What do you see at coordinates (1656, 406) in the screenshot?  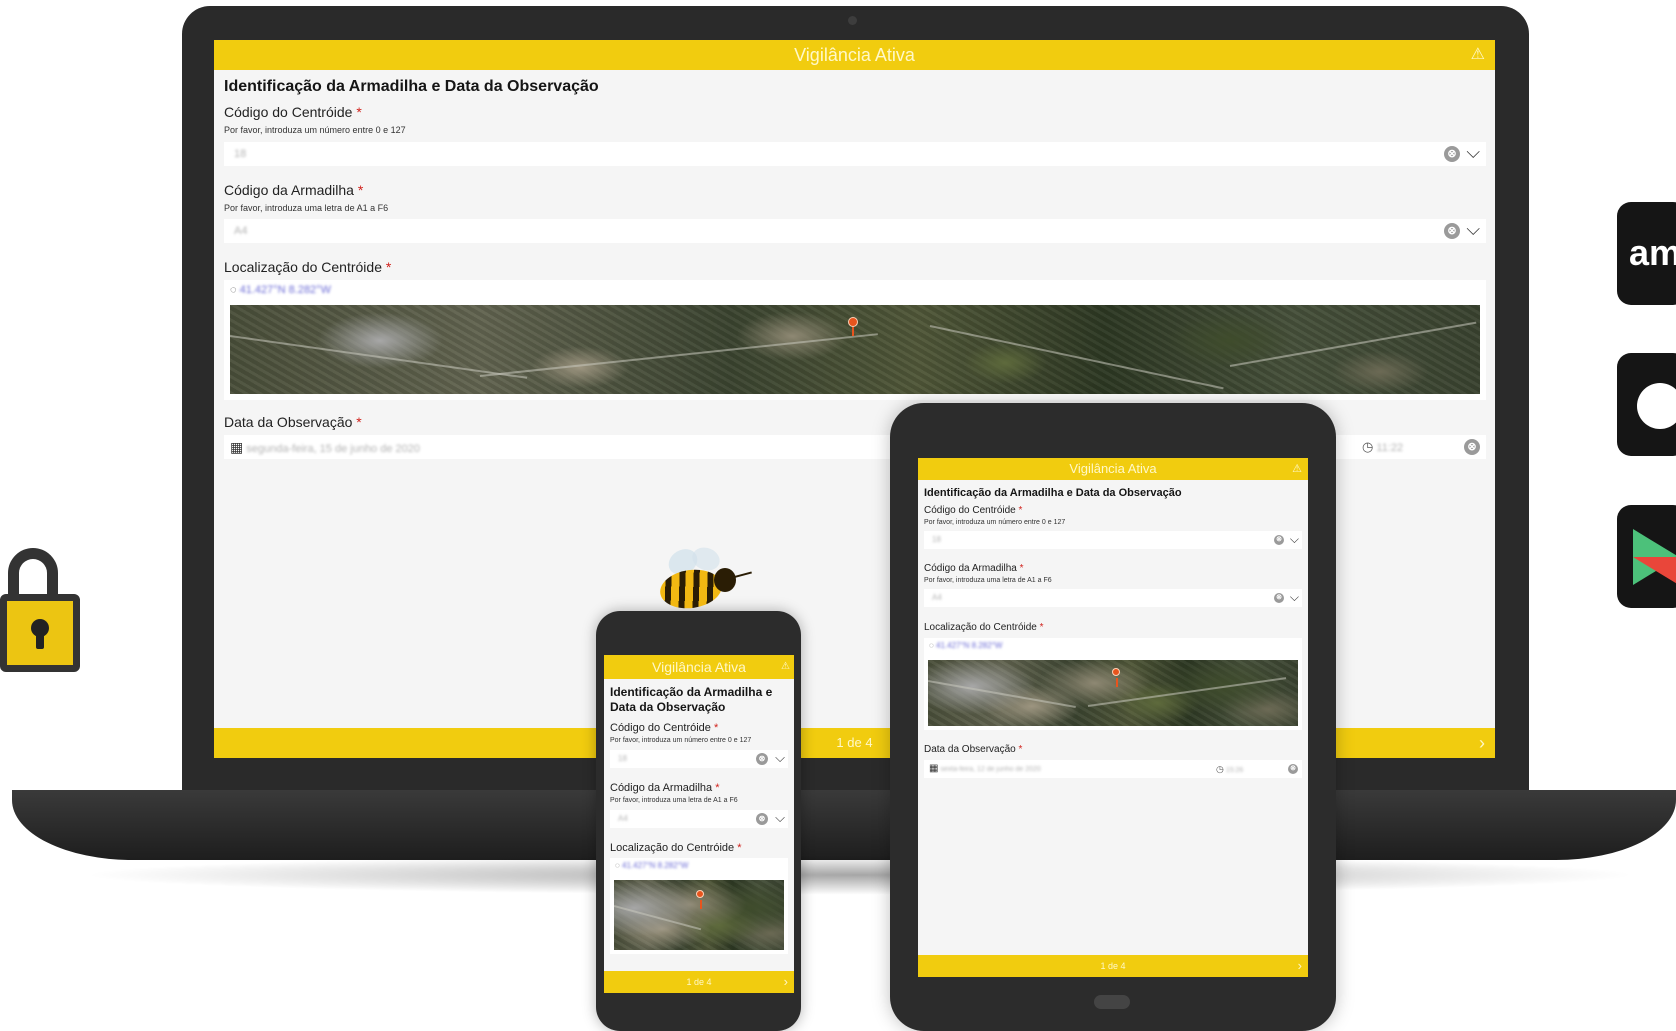 I see `apple-logo-icon` at bounding box center [1656, 406].